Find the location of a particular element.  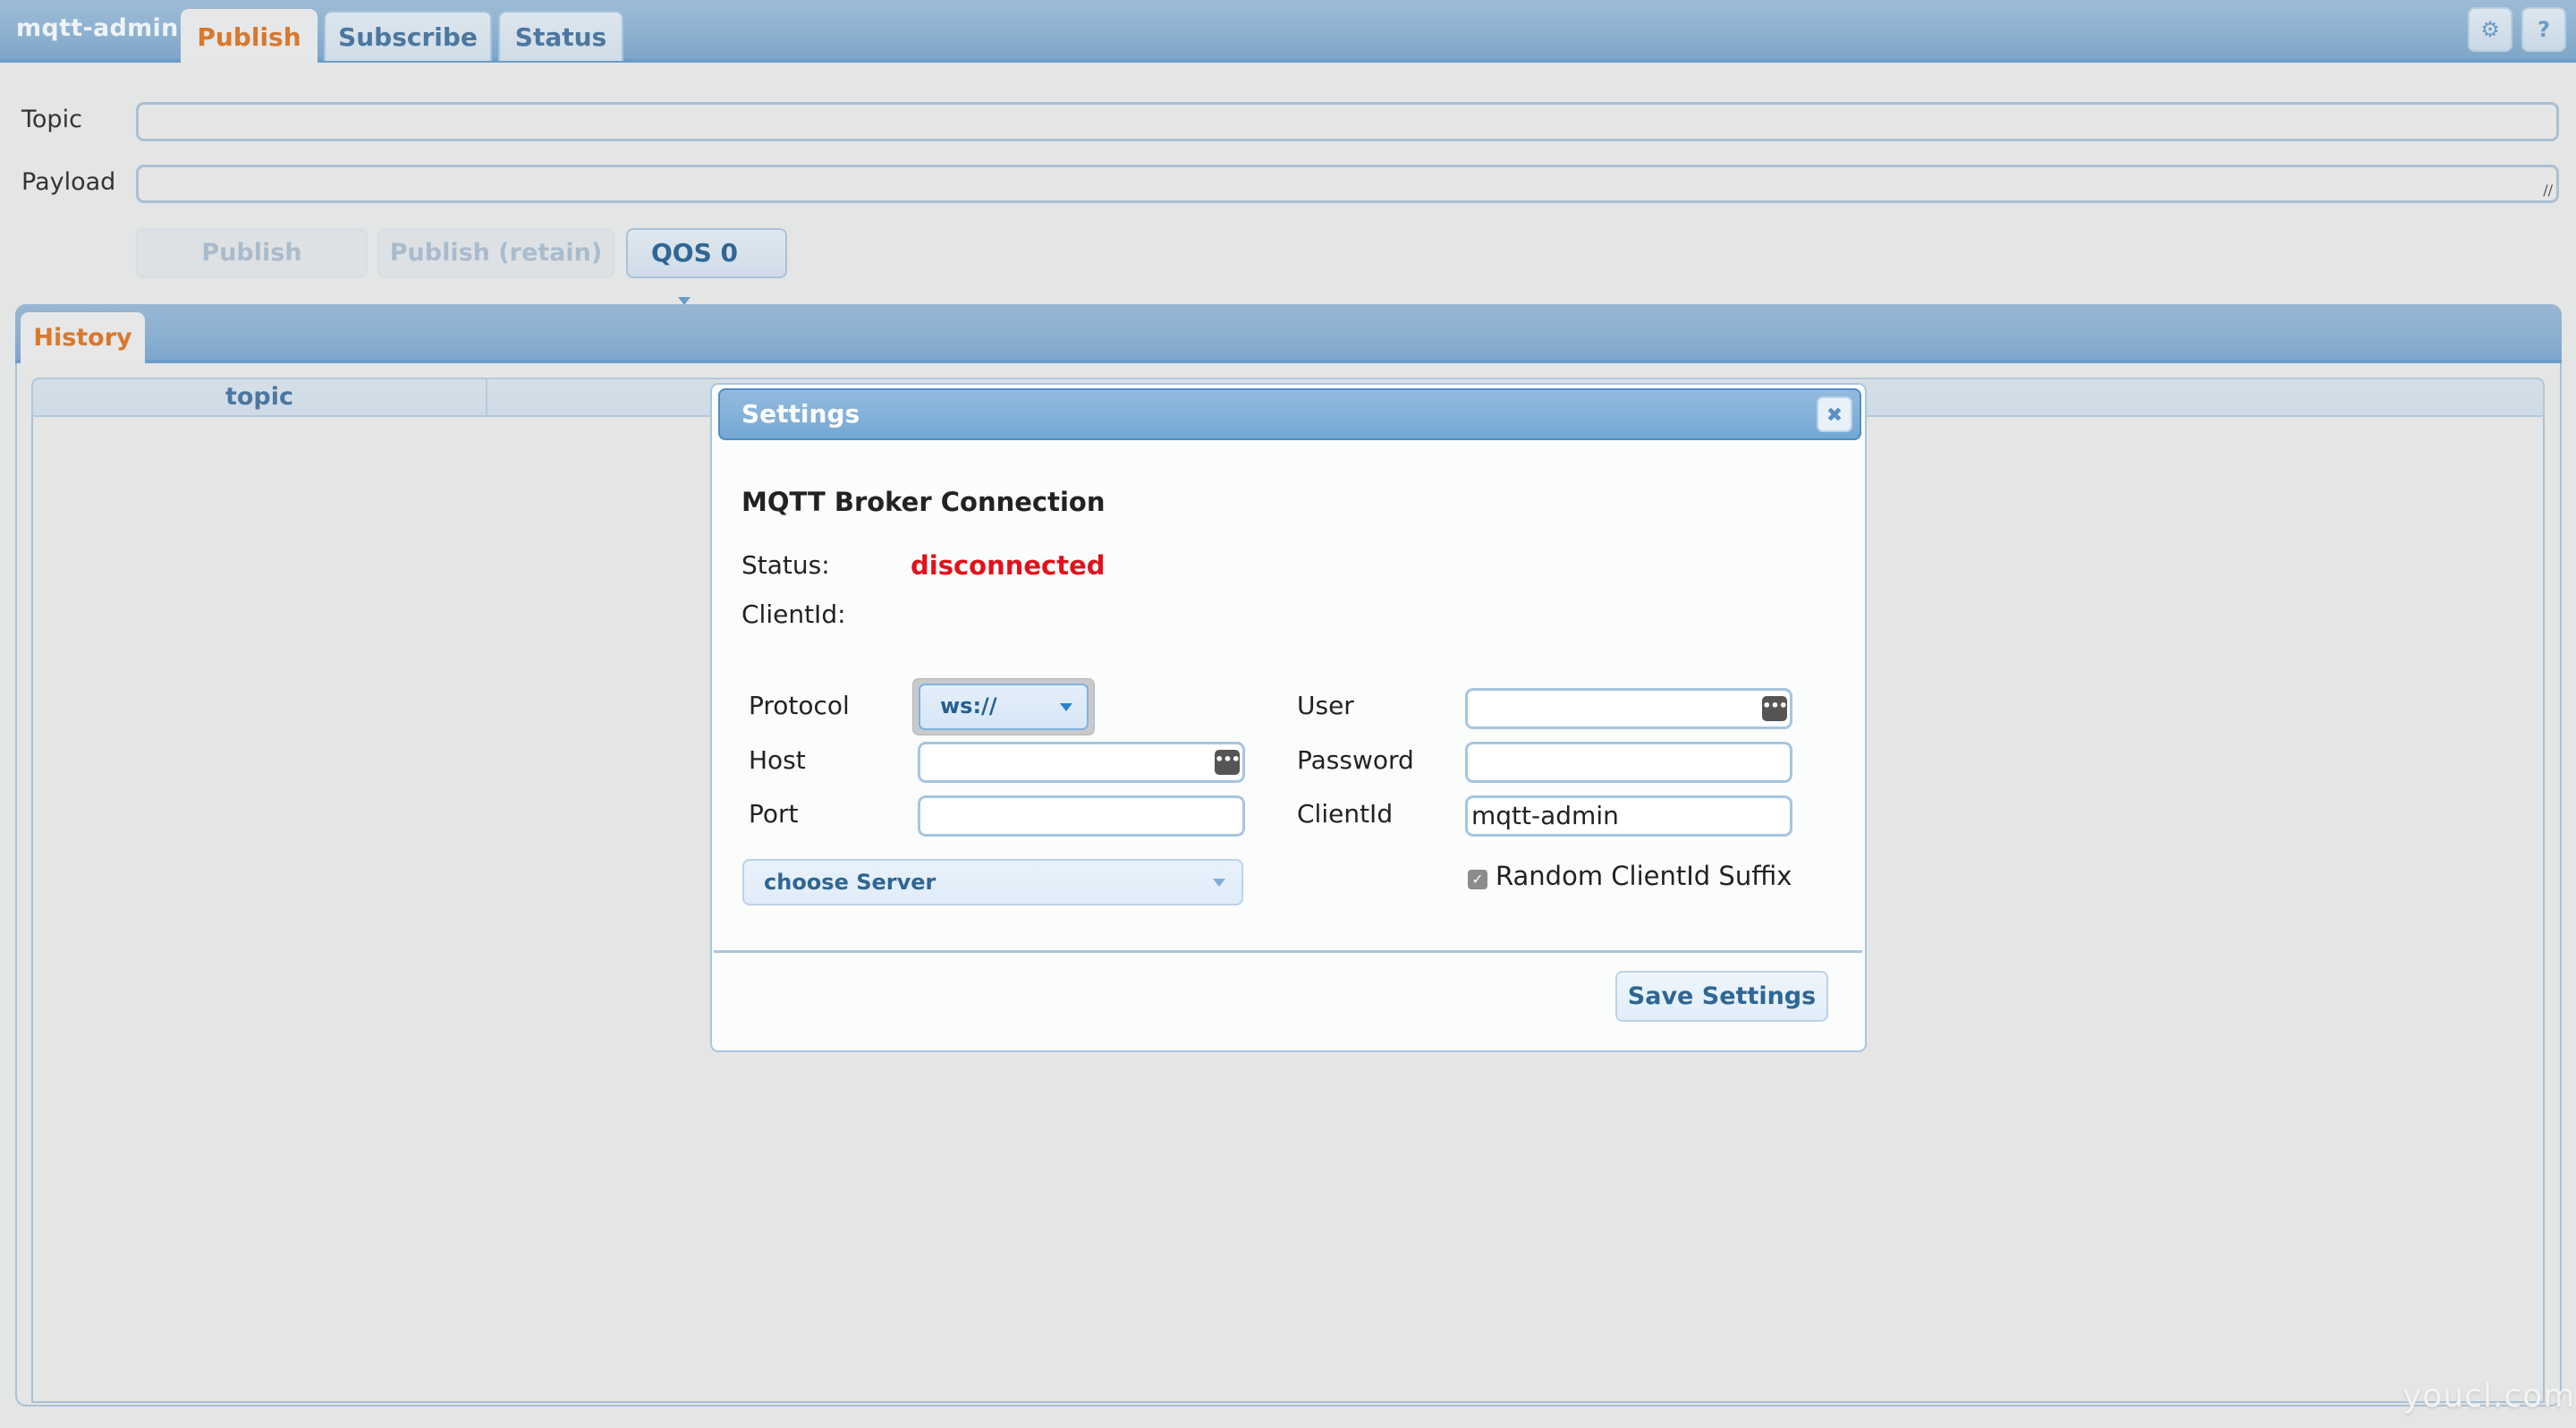

status-label: Status: is located at coordinates (785, 565).